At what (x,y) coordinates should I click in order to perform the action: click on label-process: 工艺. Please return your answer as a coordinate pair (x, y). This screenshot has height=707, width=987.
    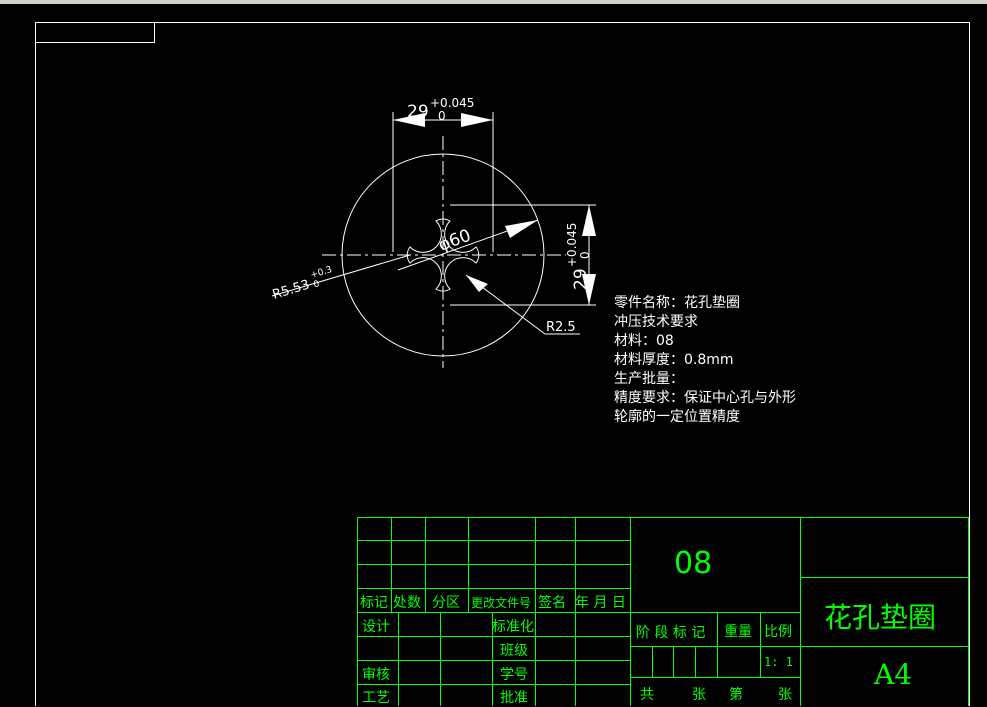
    Looking at the image, I should click on (376, 698).